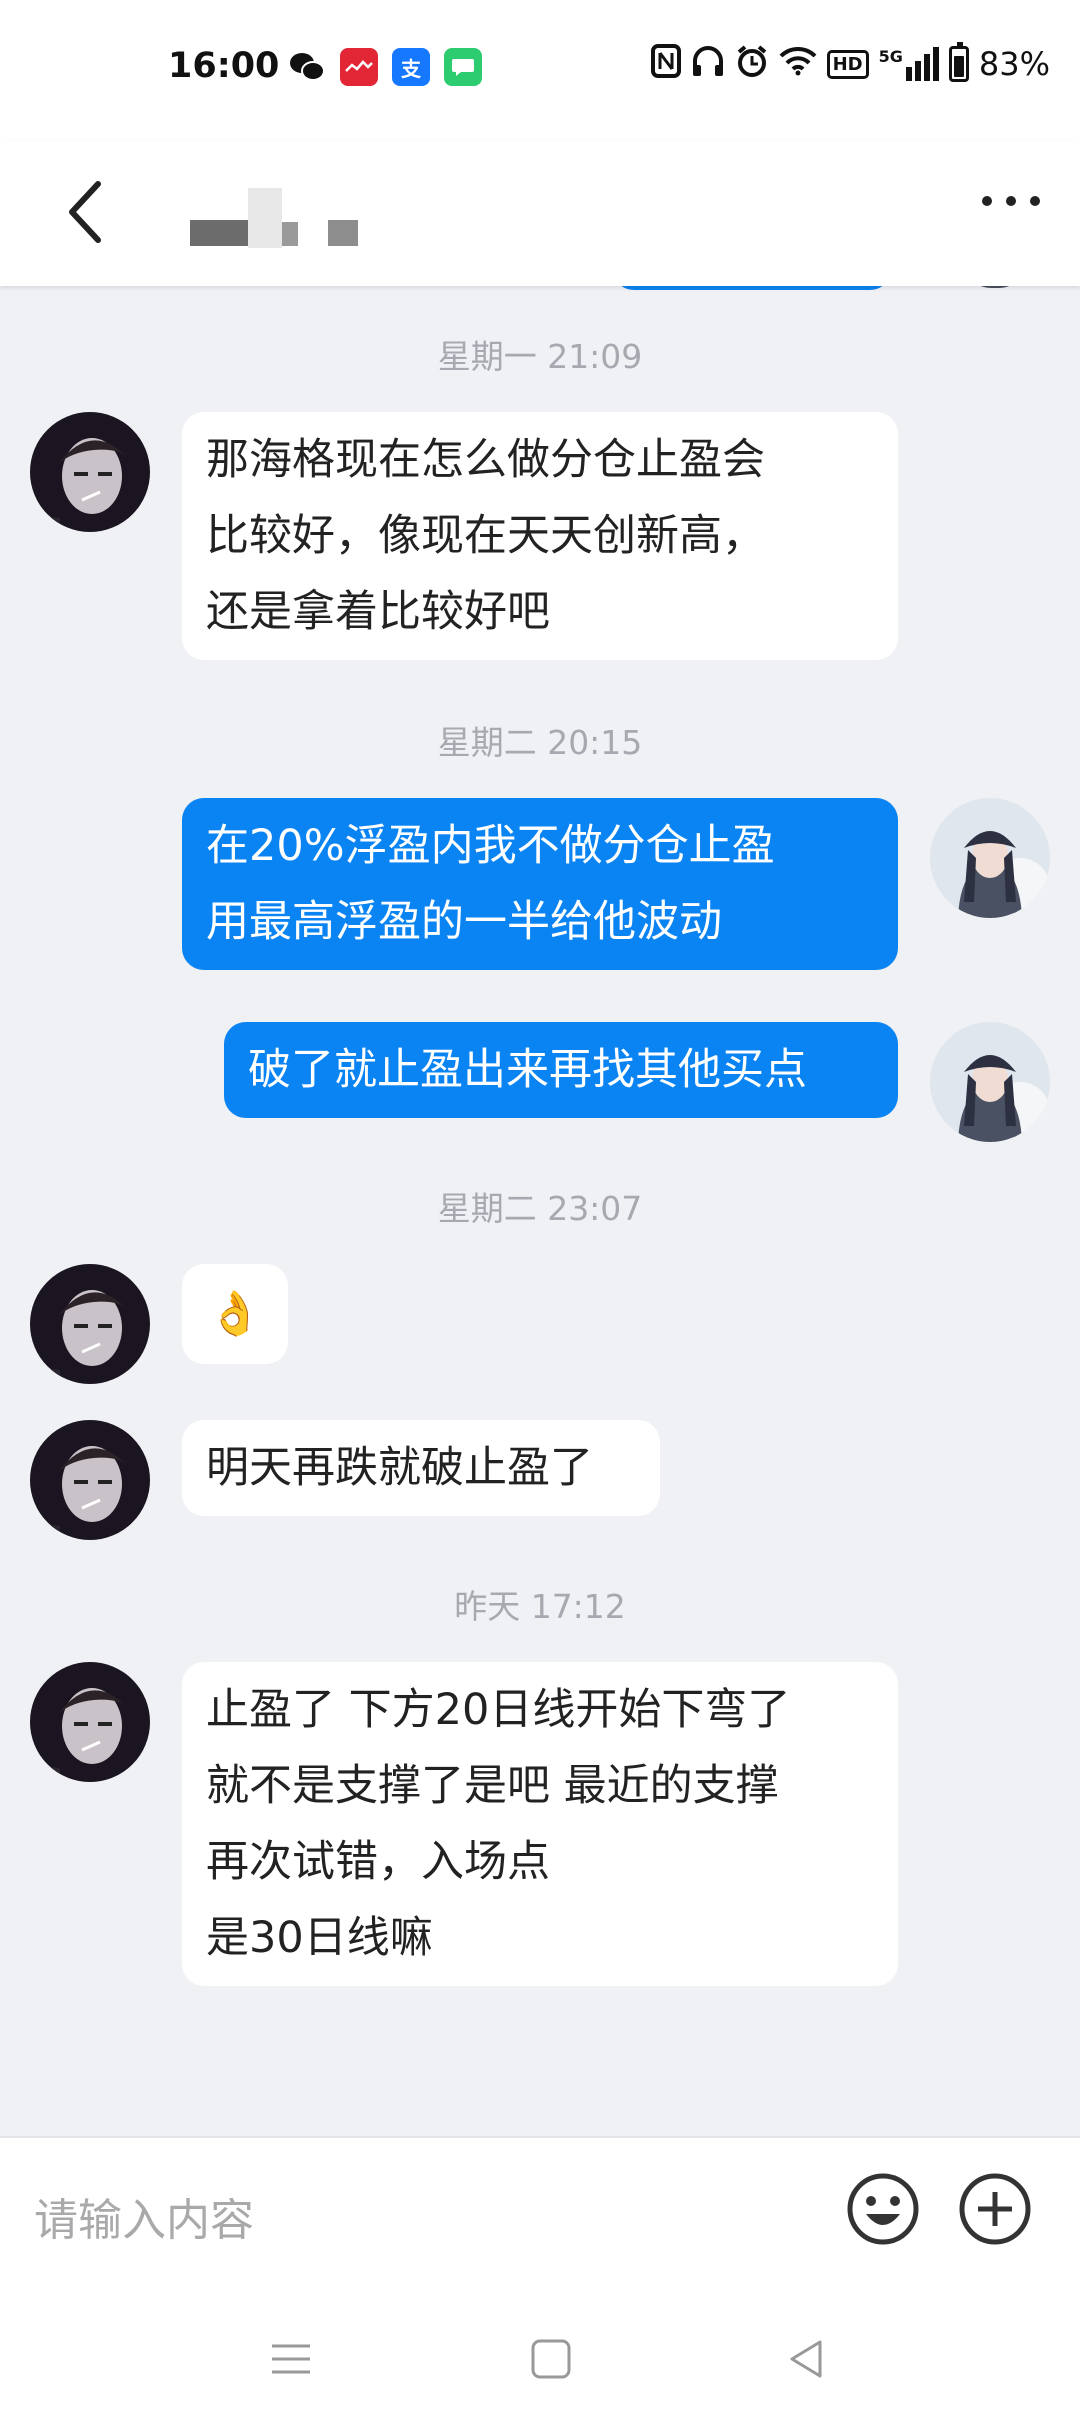 The width and height of the screenshot is (1080, 2414). What do you see at coordinates (307, 67) in the screenshot?
I see `wechat-icon` at bounding box center [307, 67].